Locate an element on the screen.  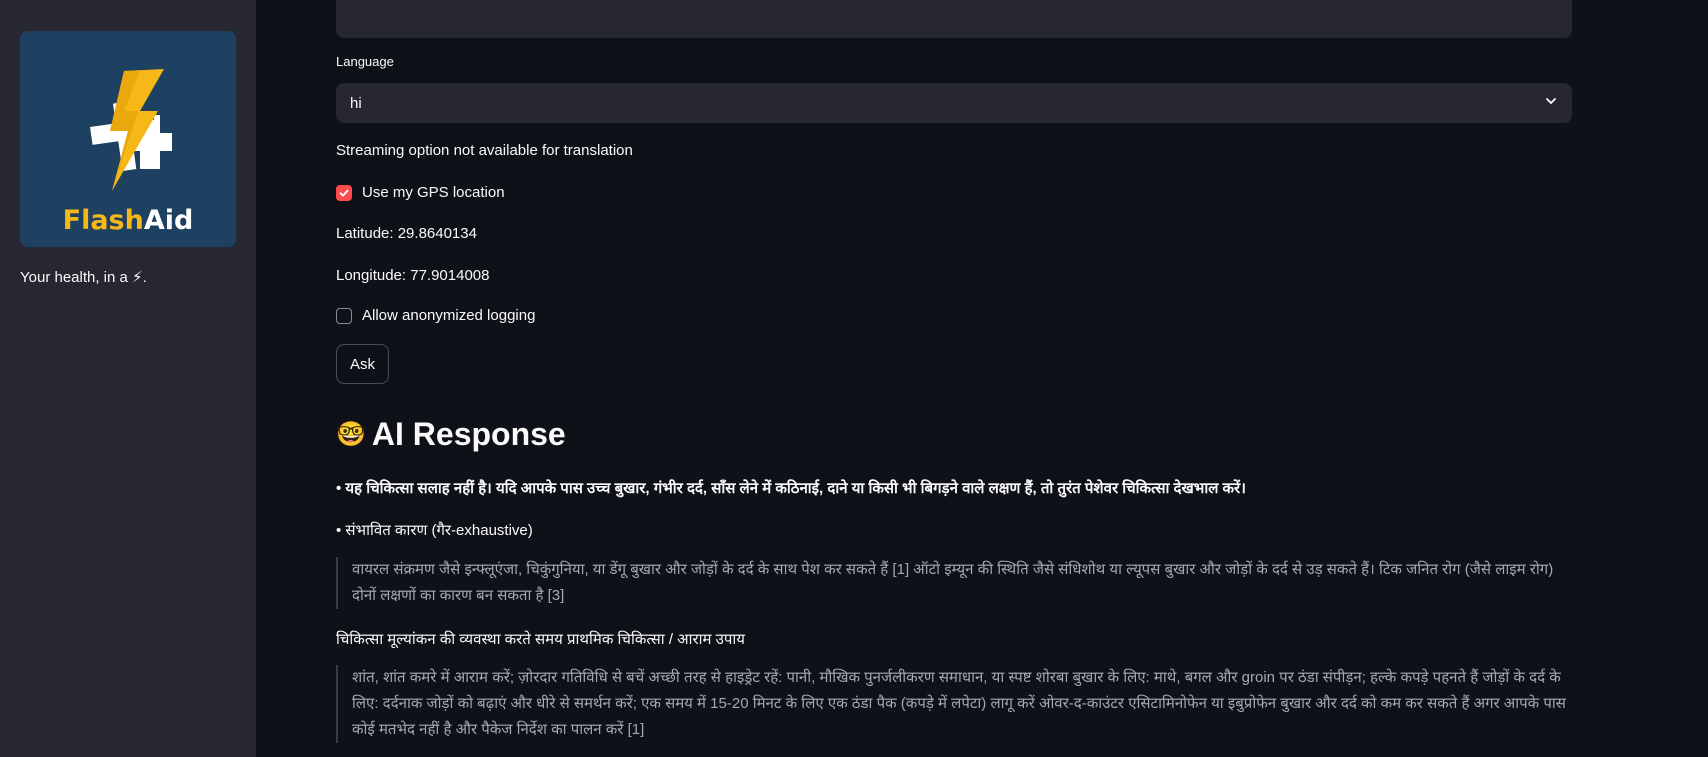
ai-response-heading: 🤓 AI Response is located at coordinates (451, 434).